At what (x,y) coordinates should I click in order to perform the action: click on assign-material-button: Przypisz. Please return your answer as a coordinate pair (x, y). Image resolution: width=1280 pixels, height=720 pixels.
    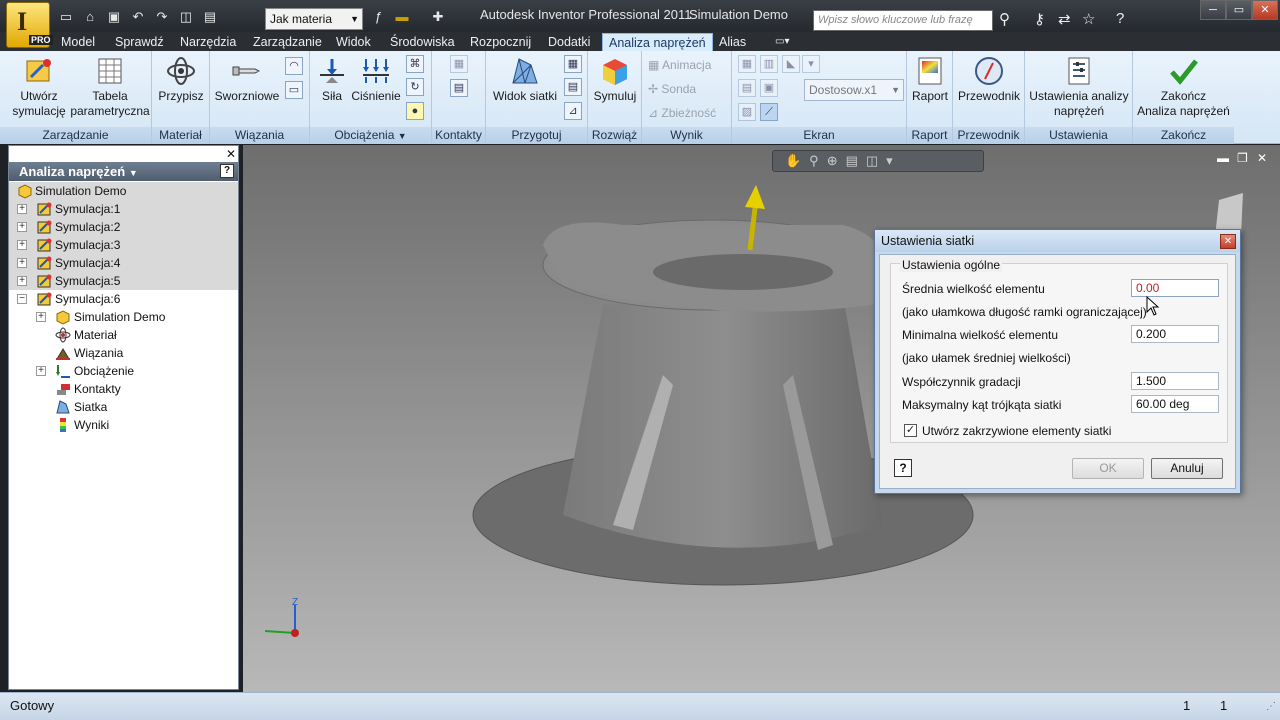
    Looking at the image, I should click on (181, 79).